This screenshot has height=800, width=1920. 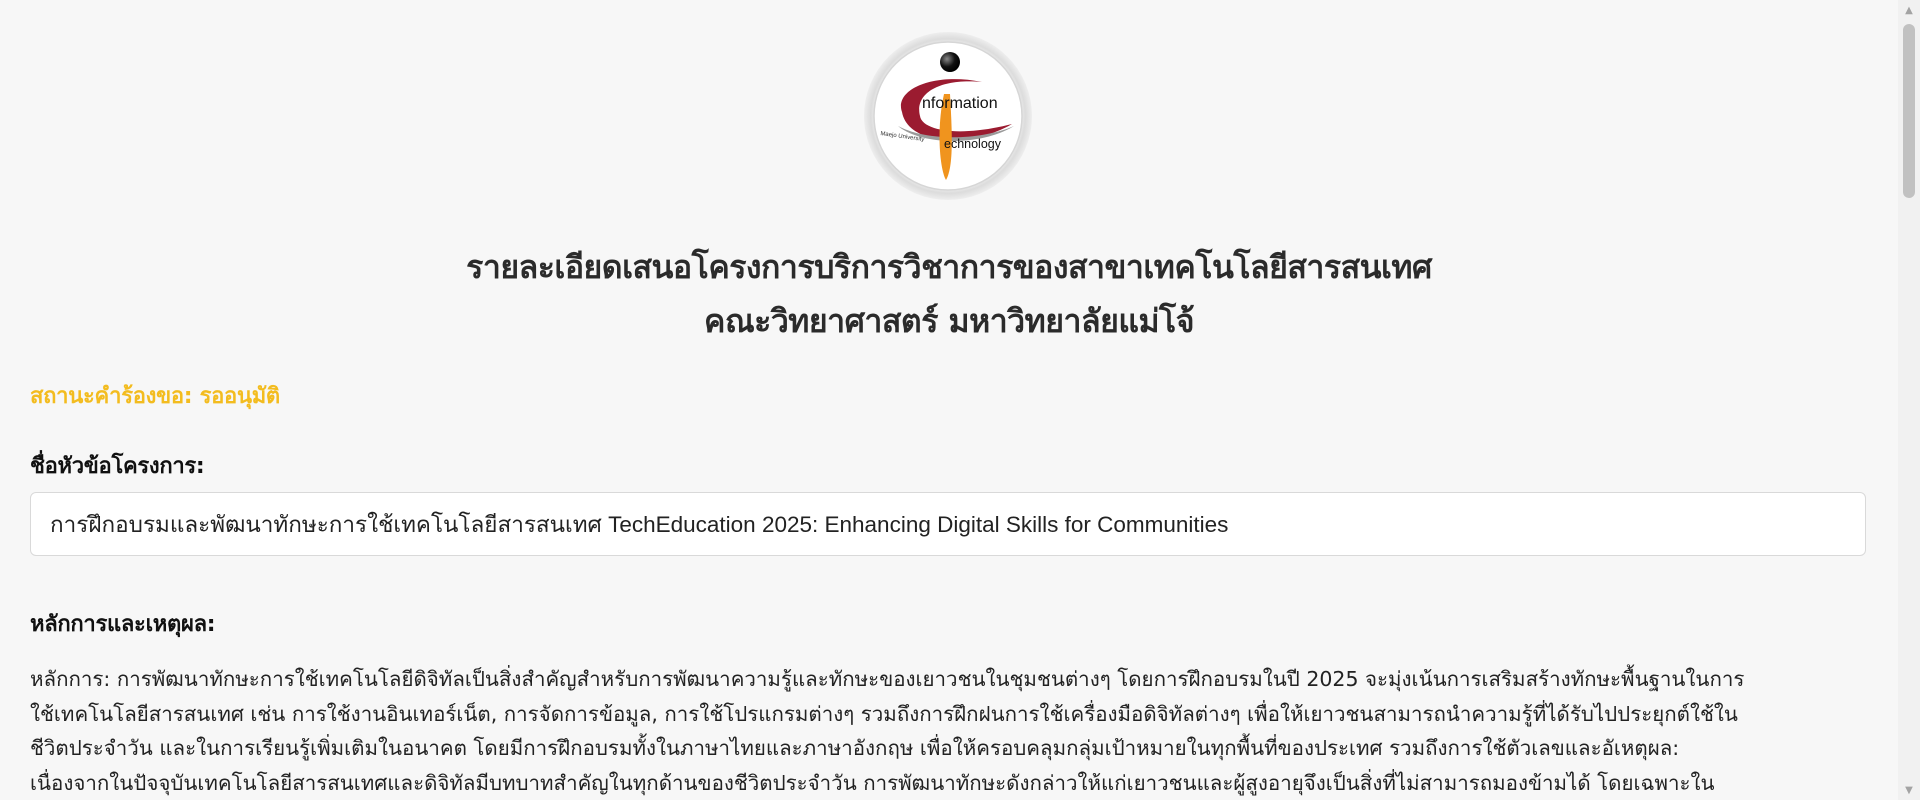 What do you see at coordinates (117, 466) in the screenshot?
I see `topic-label: ชื่อหัวข้อโครงการ:` at bounding box center [117, 466].